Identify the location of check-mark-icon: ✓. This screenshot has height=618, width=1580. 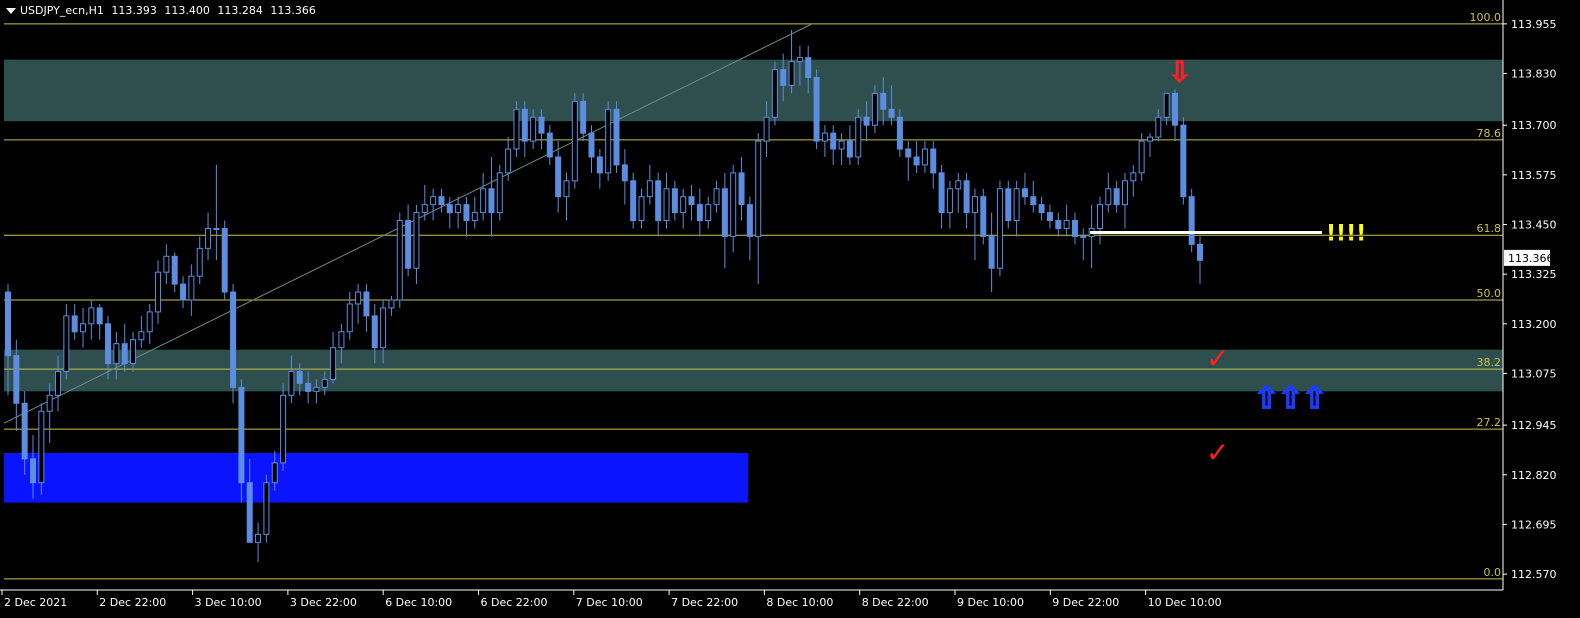
(1217, 452).